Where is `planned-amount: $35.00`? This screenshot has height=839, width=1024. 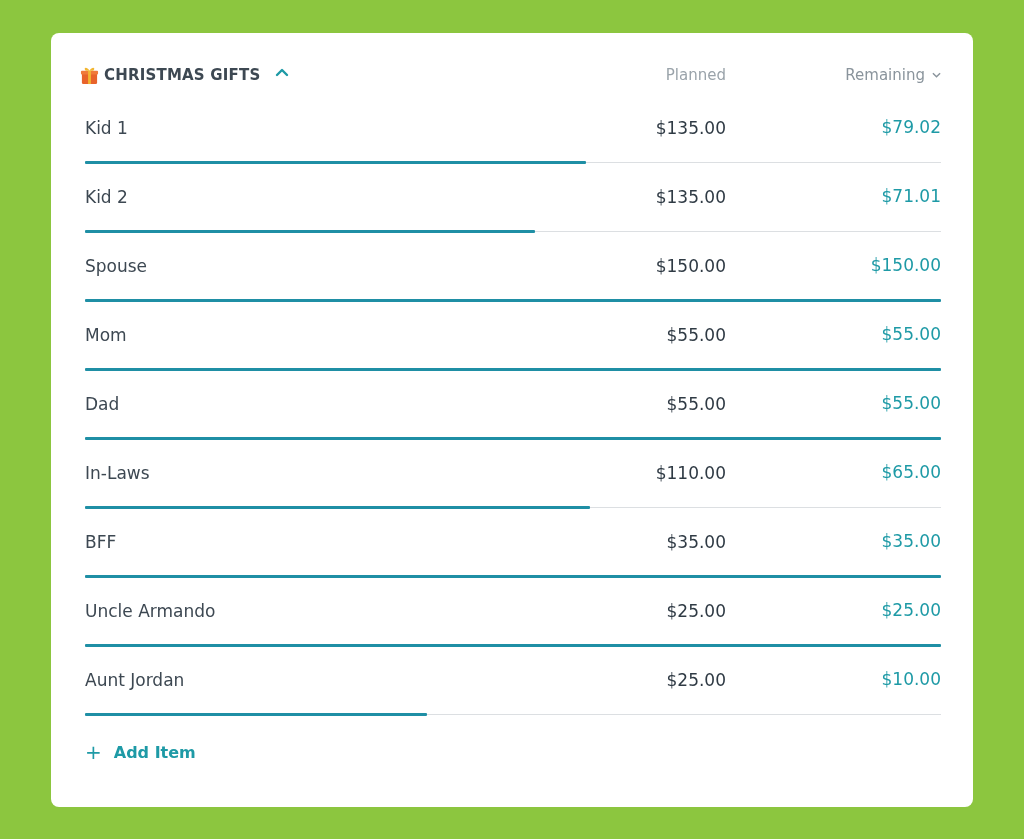
planned-amount: $35.00 is located at coordinates (651, 542).